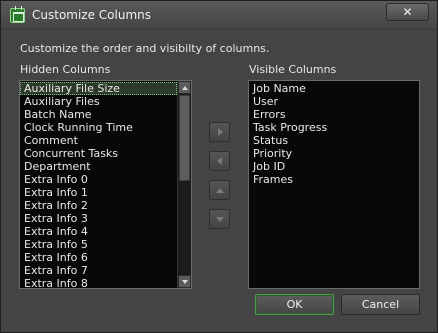 The height and width of the screenshot is (333, 438). What do you see at coordinates (98, 114) in the screenshot?
I see `list-item: Batch Name` at bounding box center [98, 114].